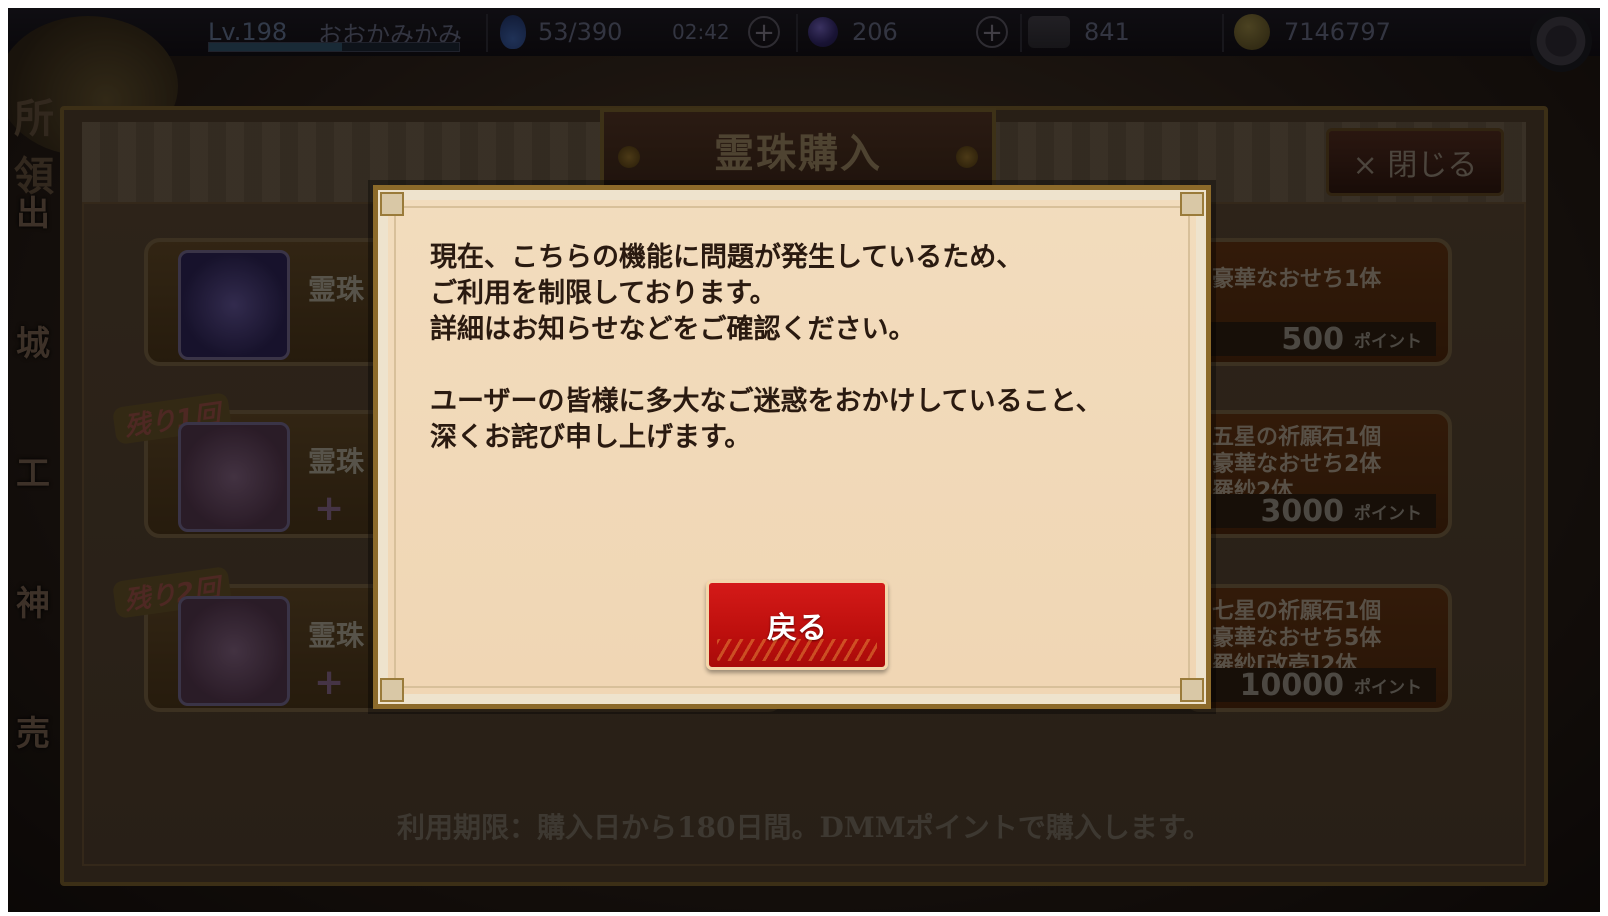 Image resolution: width=1608 pixels, height=916 pixels. What do you see at coordinates (591, 437) in the screenshot?
I see `message-line: 深くお詫び申し上げます。` at bounding box center [591, 437].